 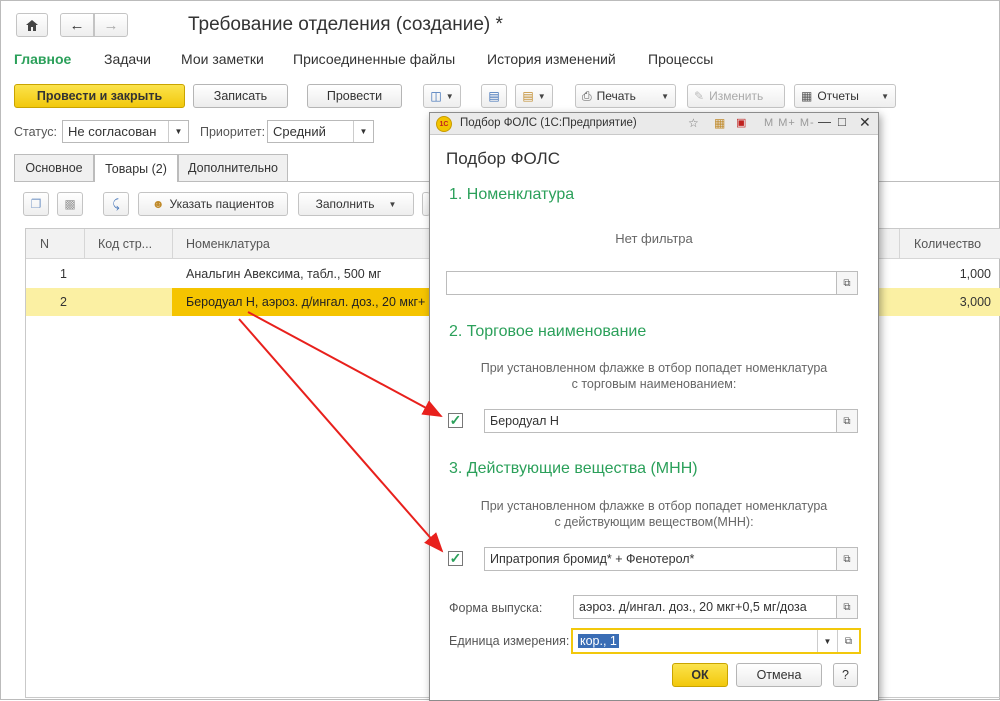 I want to click on print-button: ⎙ Печать ▼, so click(x=625, y=96).